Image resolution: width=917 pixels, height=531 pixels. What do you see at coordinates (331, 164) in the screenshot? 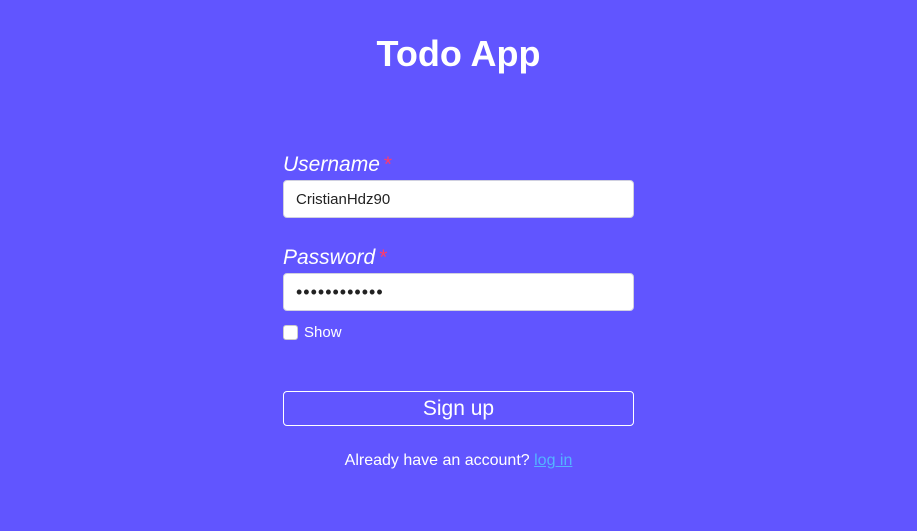
I see `username-label-text: Username` at bounding box center [331, 164].